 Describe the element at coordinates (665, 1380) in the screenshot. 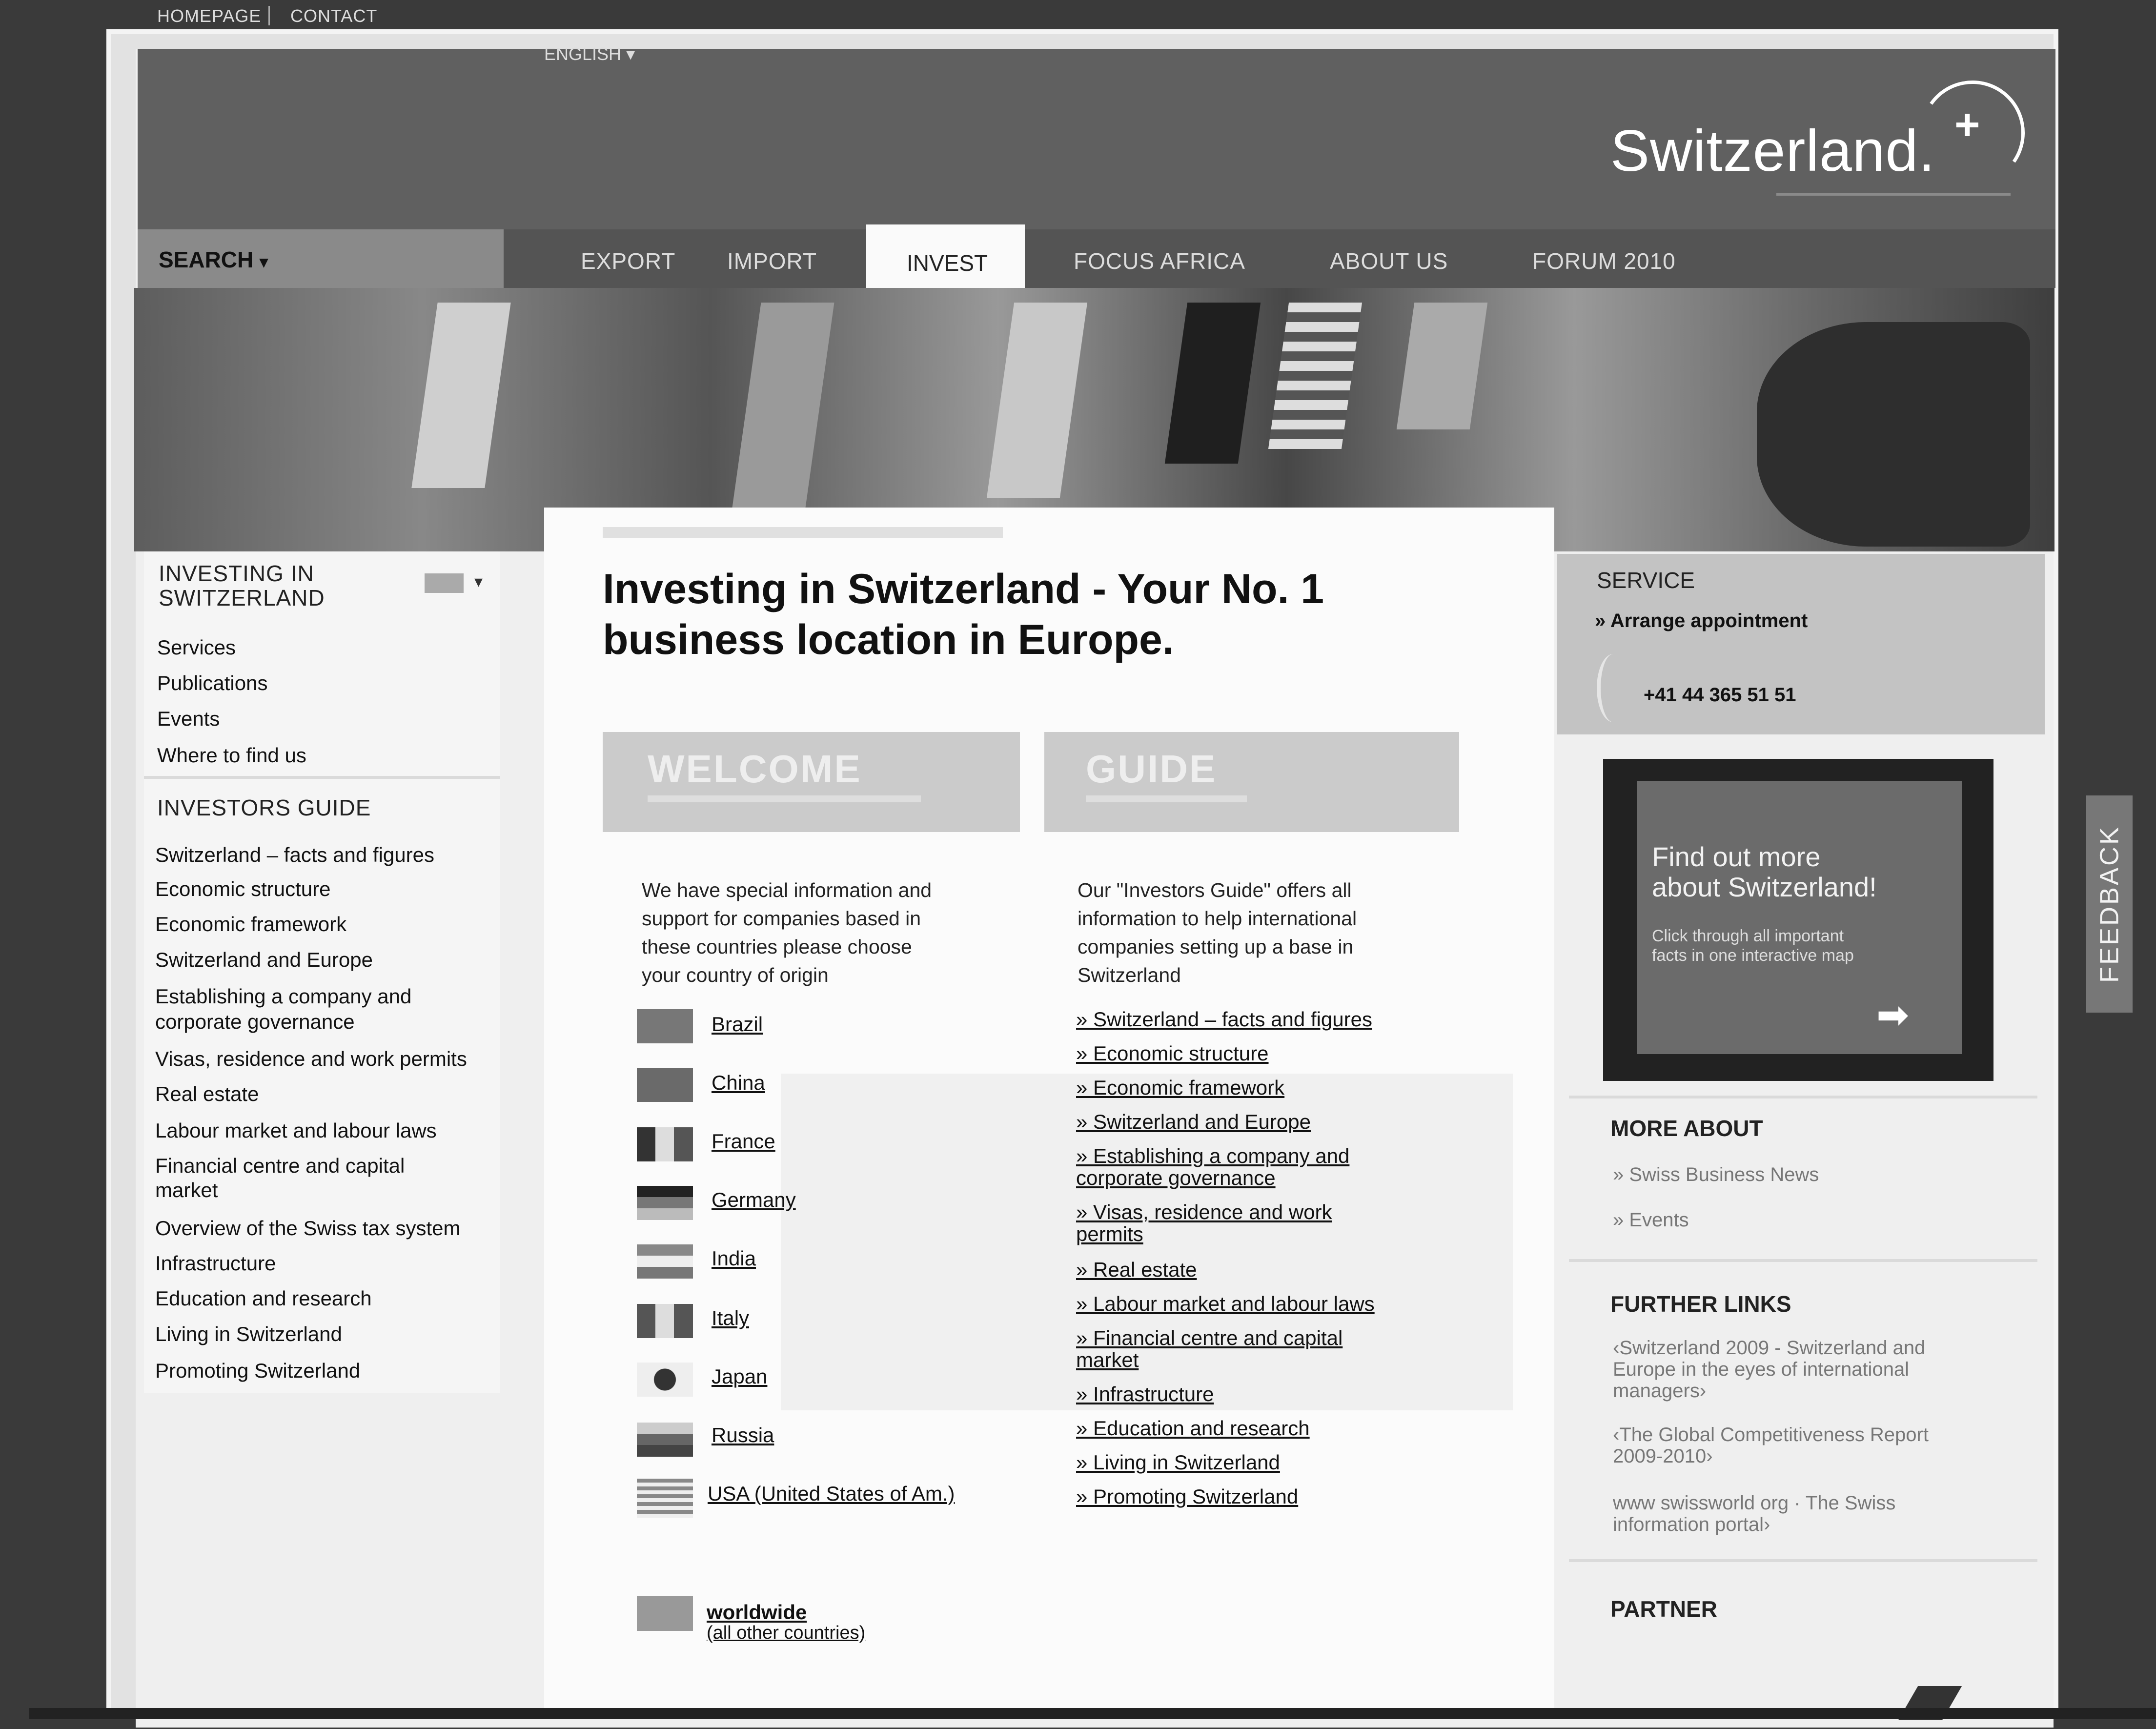

I see `japan-flag-icon` at that location.